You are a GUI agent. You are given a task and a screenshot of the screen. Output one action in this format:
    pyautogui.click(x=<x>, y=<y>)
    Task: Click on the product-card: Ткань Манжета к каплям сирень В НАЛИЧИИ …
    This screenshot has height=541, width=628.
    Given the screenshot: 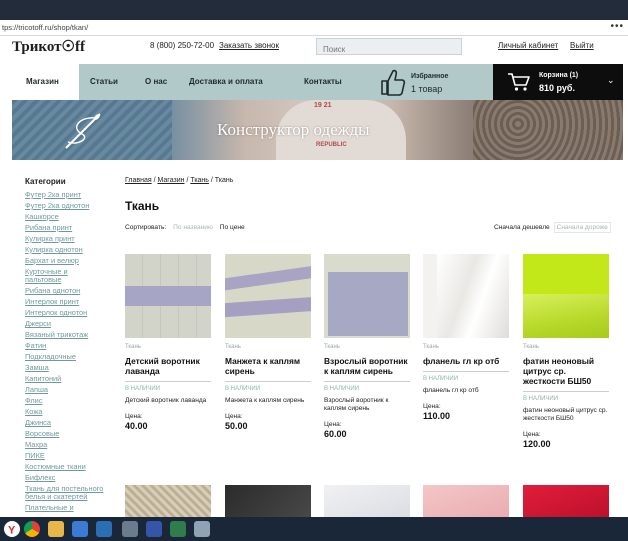 What is the action you would take?
    pyautogui.click(x=268, y=342)
    